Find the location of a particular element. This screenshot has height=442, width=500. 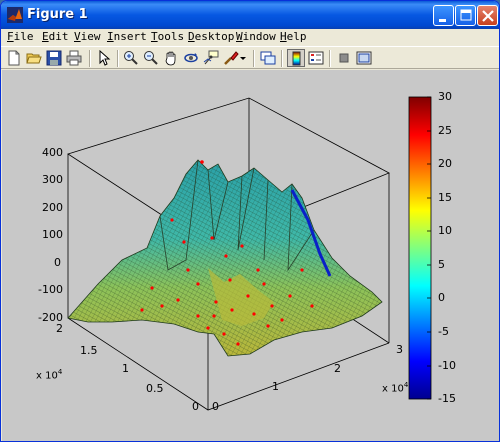

z-tick-label: 400 is located at coordinates (52, 152).